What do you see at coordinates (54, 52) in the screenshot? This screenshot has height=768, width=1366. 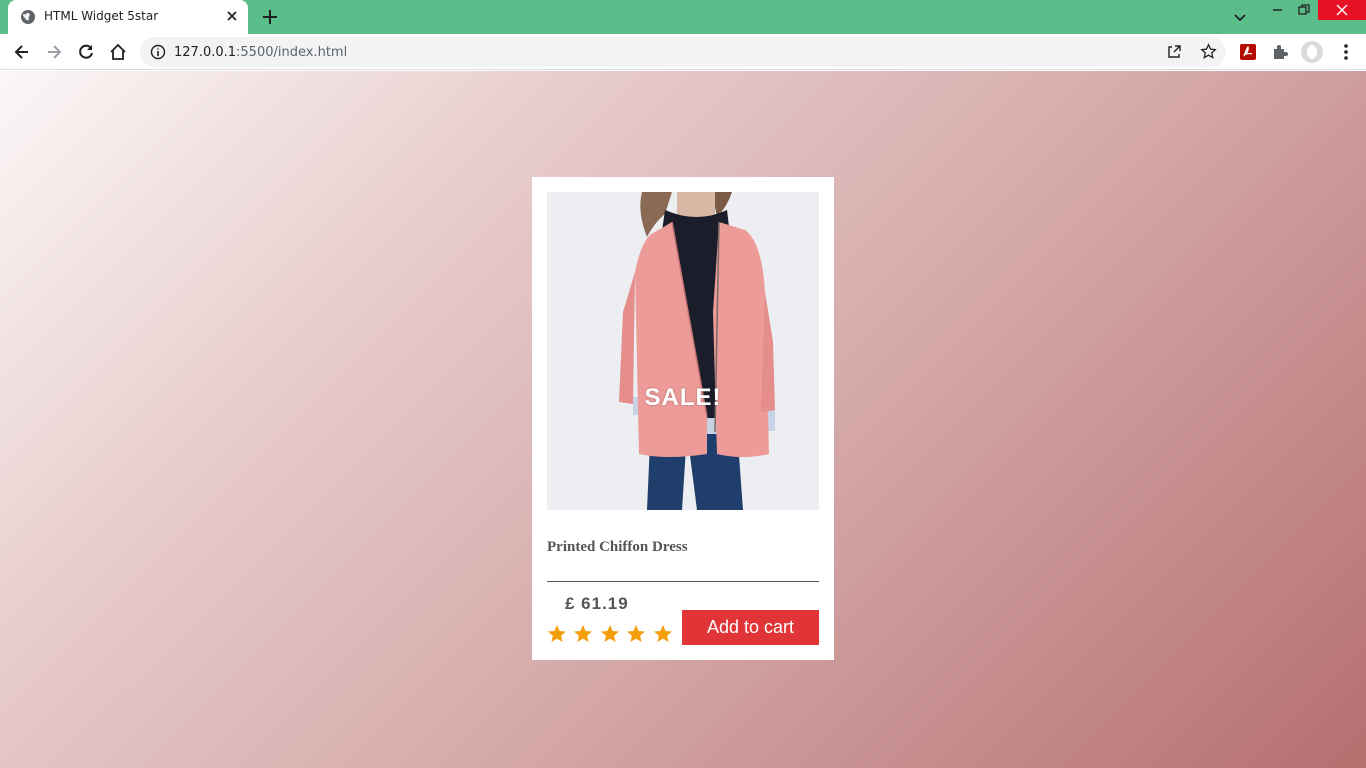 I see `forward-arrow-icon` at bounding box center [54, 52].